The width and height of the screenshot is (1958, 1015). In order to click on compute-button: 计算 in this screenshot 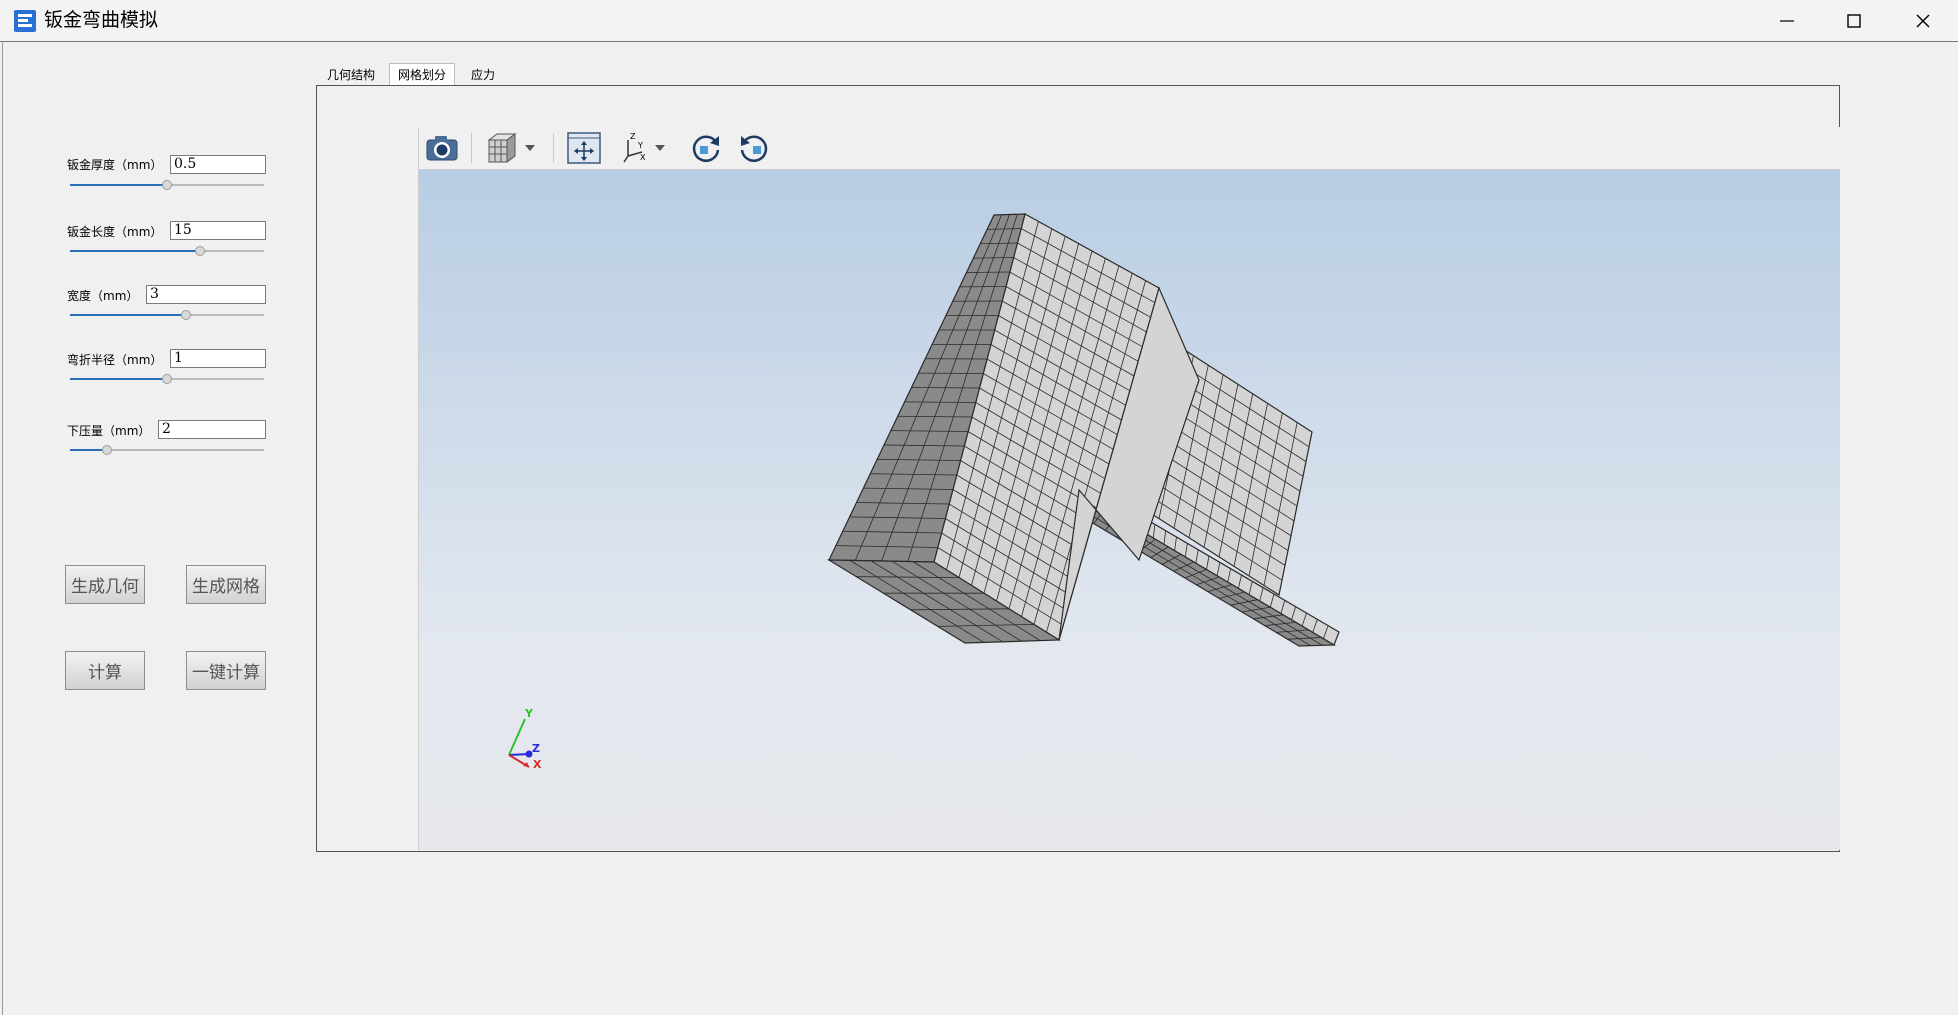, I will do `click(105, 670)`.